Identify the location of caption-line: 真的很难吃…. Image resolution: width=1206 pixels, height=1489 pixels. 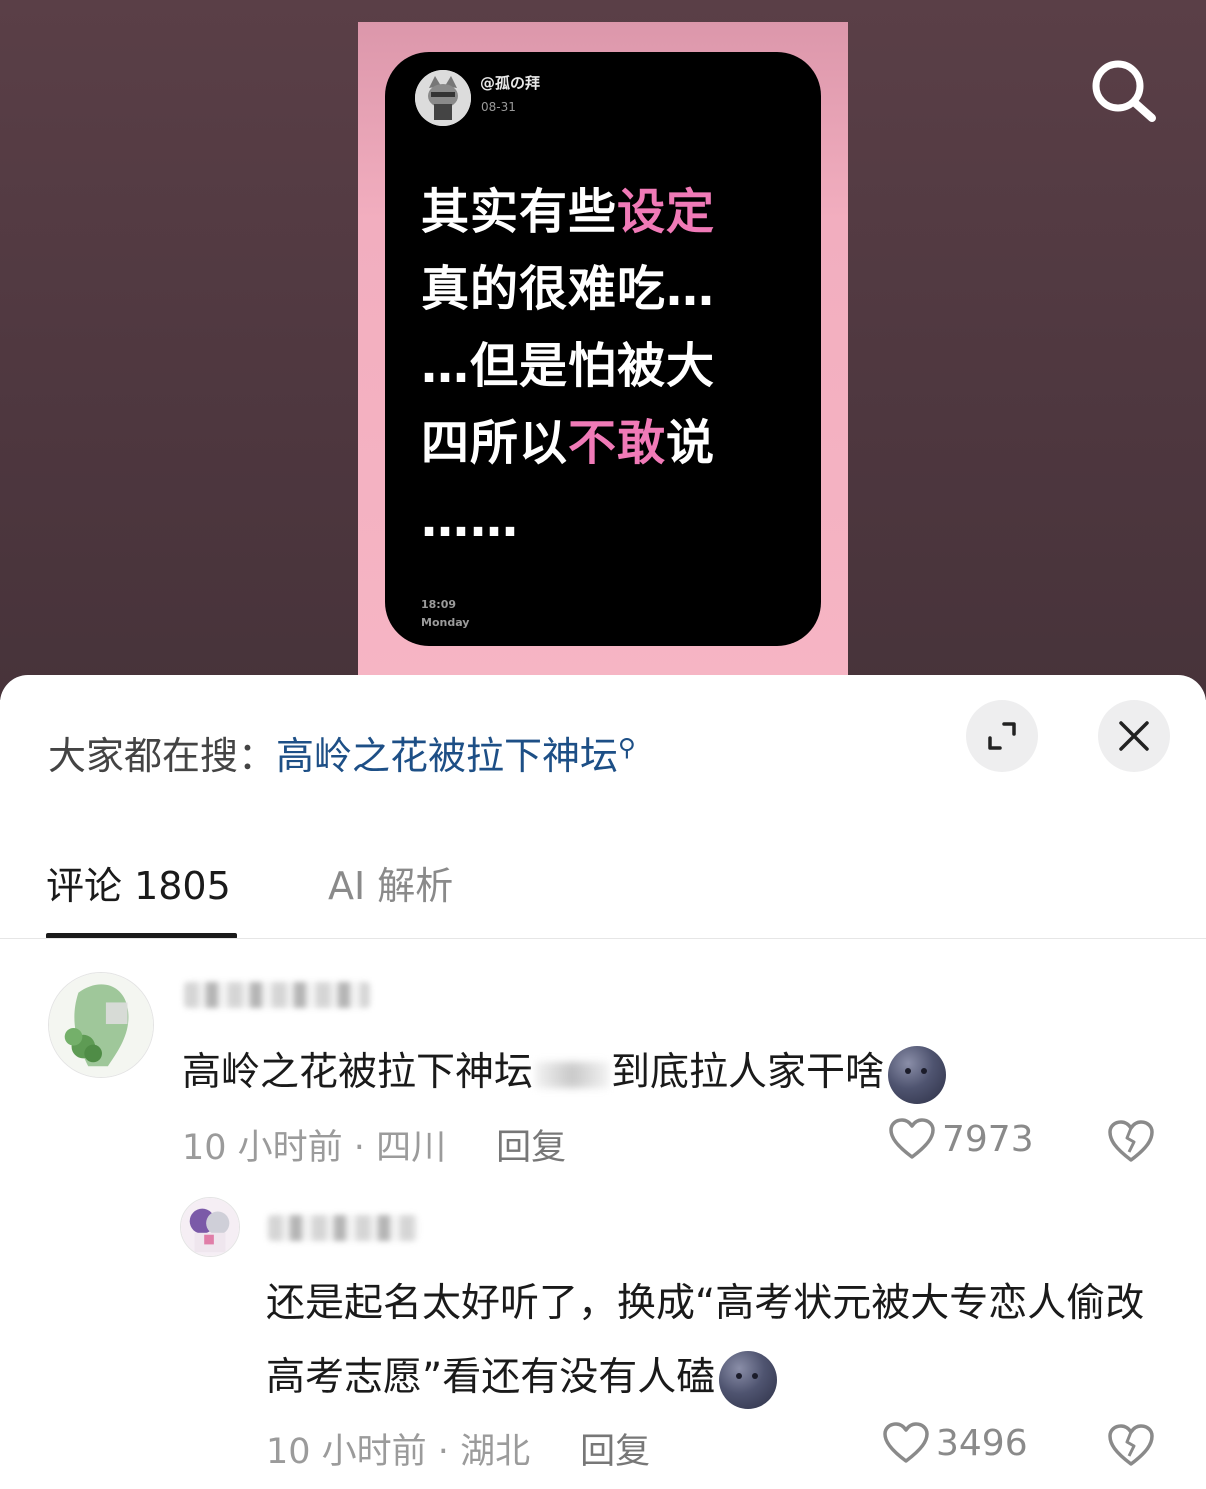
(611, 289).